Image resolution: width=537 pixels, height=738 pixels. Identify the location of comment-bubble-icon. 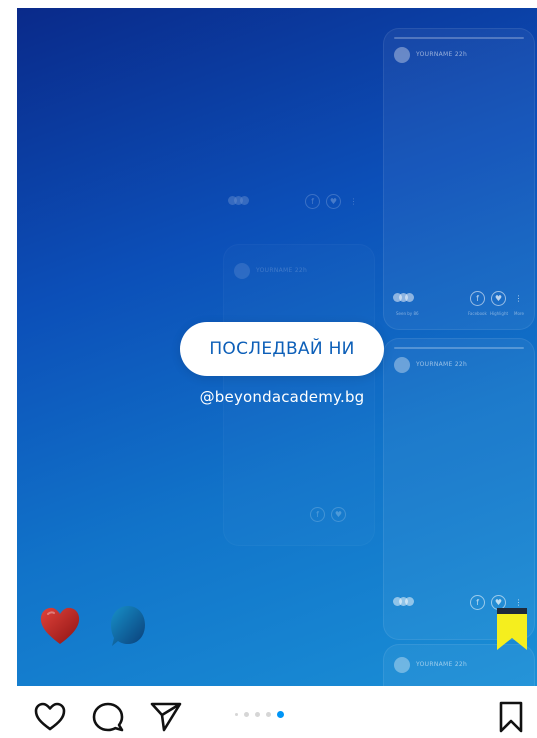
(108, 717).